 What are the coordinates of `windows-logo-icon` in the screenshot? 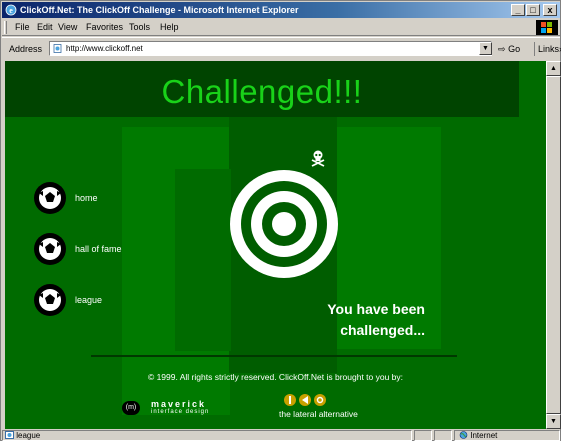 It's located at (546, 27).